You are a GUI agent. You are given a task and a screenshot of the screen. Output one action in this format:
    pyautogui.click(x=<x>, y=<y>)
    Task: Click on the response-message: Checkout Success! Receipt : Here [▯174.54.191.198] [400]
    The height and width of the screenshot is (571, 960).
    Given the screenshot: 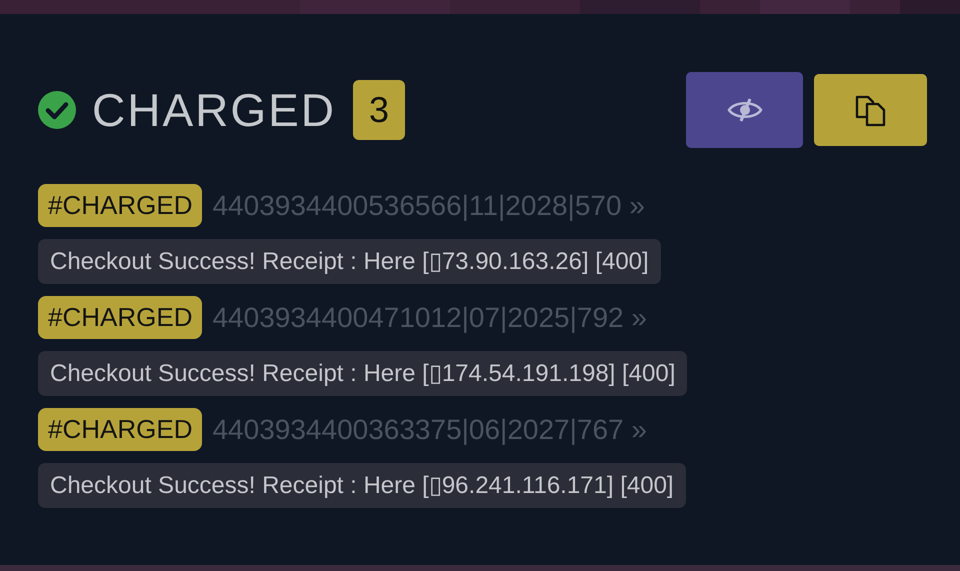 What is the action you would take?
    pyautogui.click(x=363, y=373)
    